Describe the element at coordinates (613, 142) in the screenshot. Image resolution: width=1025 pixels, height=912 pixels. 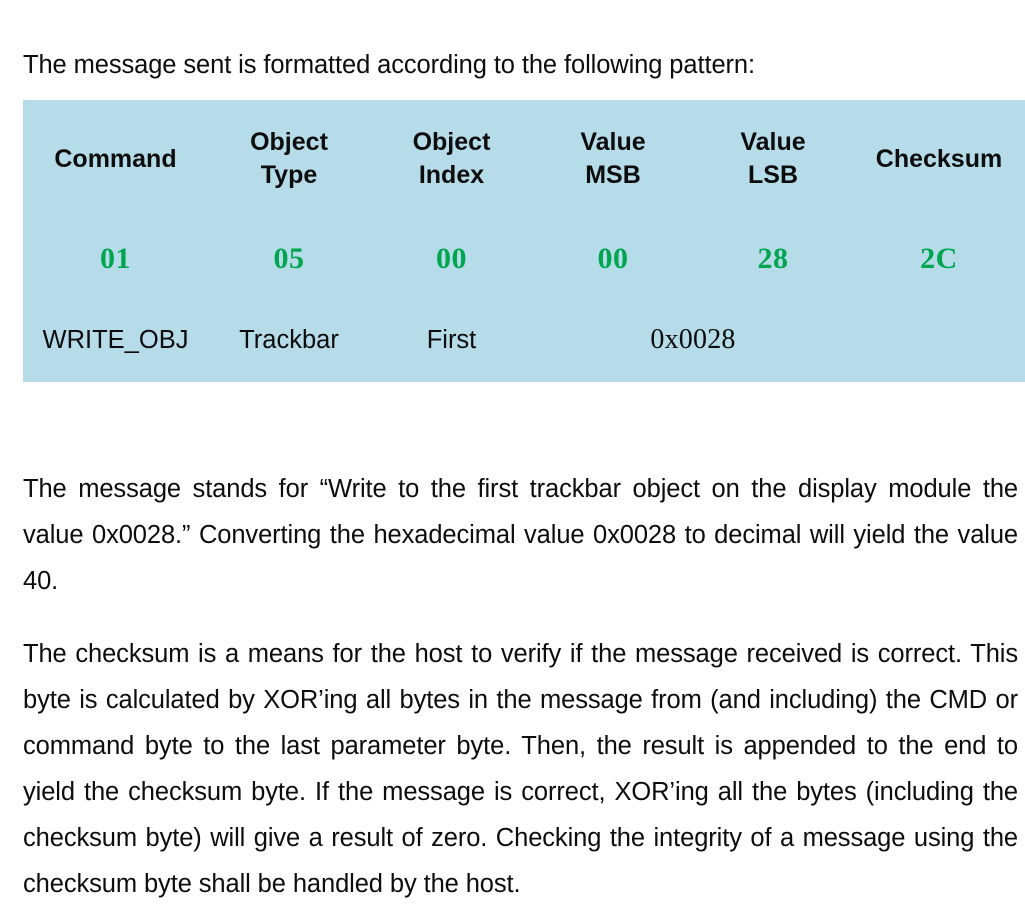
I see `header-value-msb-line1: Value` at that location.